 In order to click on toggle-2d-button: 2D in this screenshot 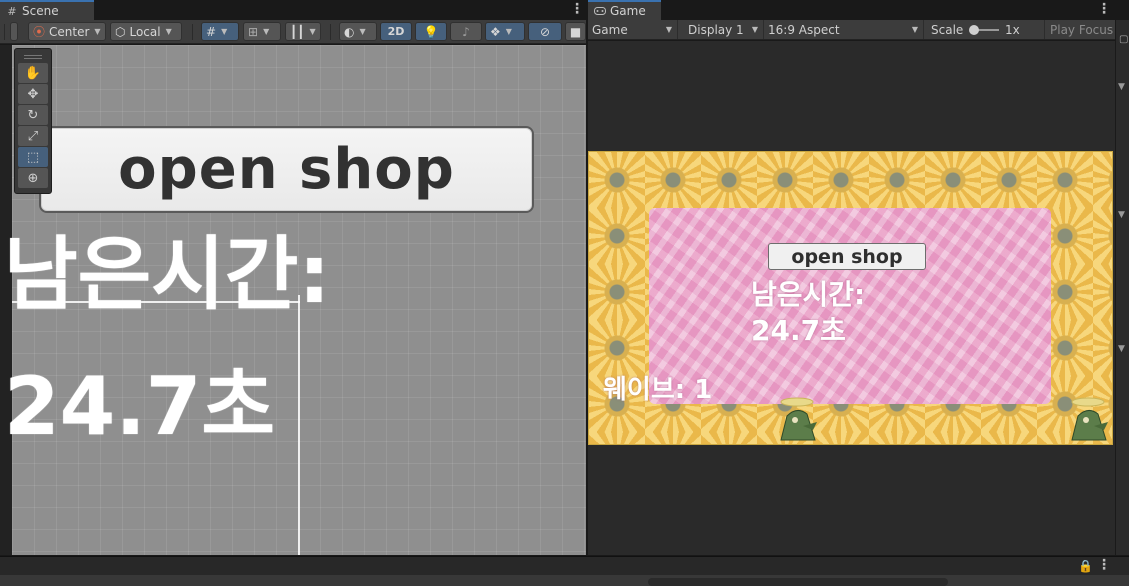, I will do `click(396, 31)`.